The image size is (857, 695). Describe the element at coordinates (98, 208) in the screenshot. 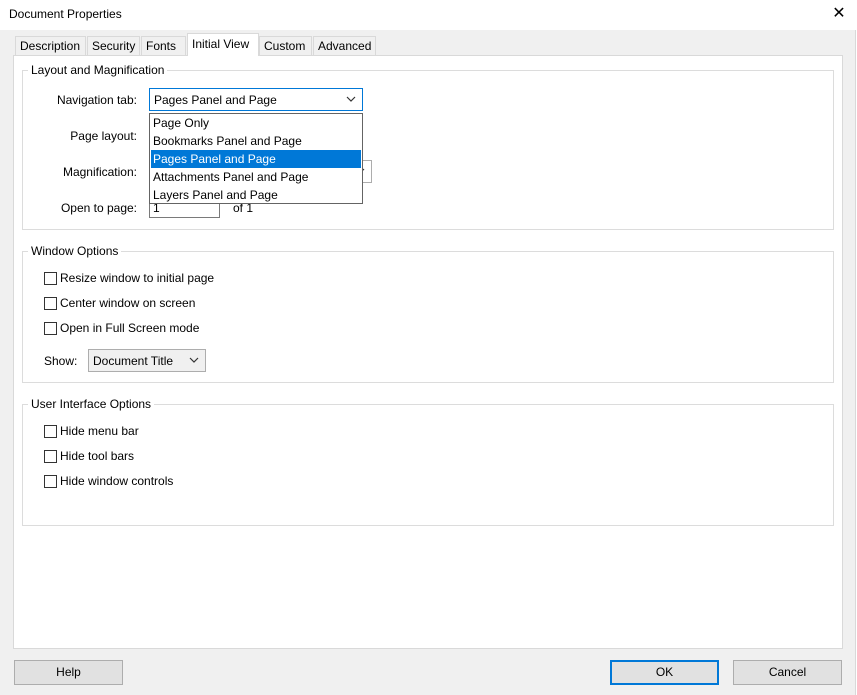

I see `open-to-page-label: Open to page:` at that location.